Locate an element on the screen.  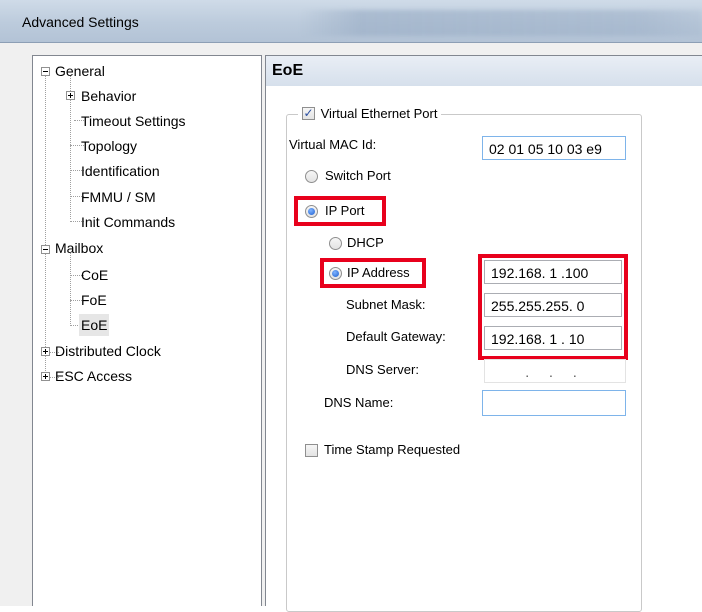
virtual-ethernet-checkbox: ✓ is located at coordinates (308, 114).